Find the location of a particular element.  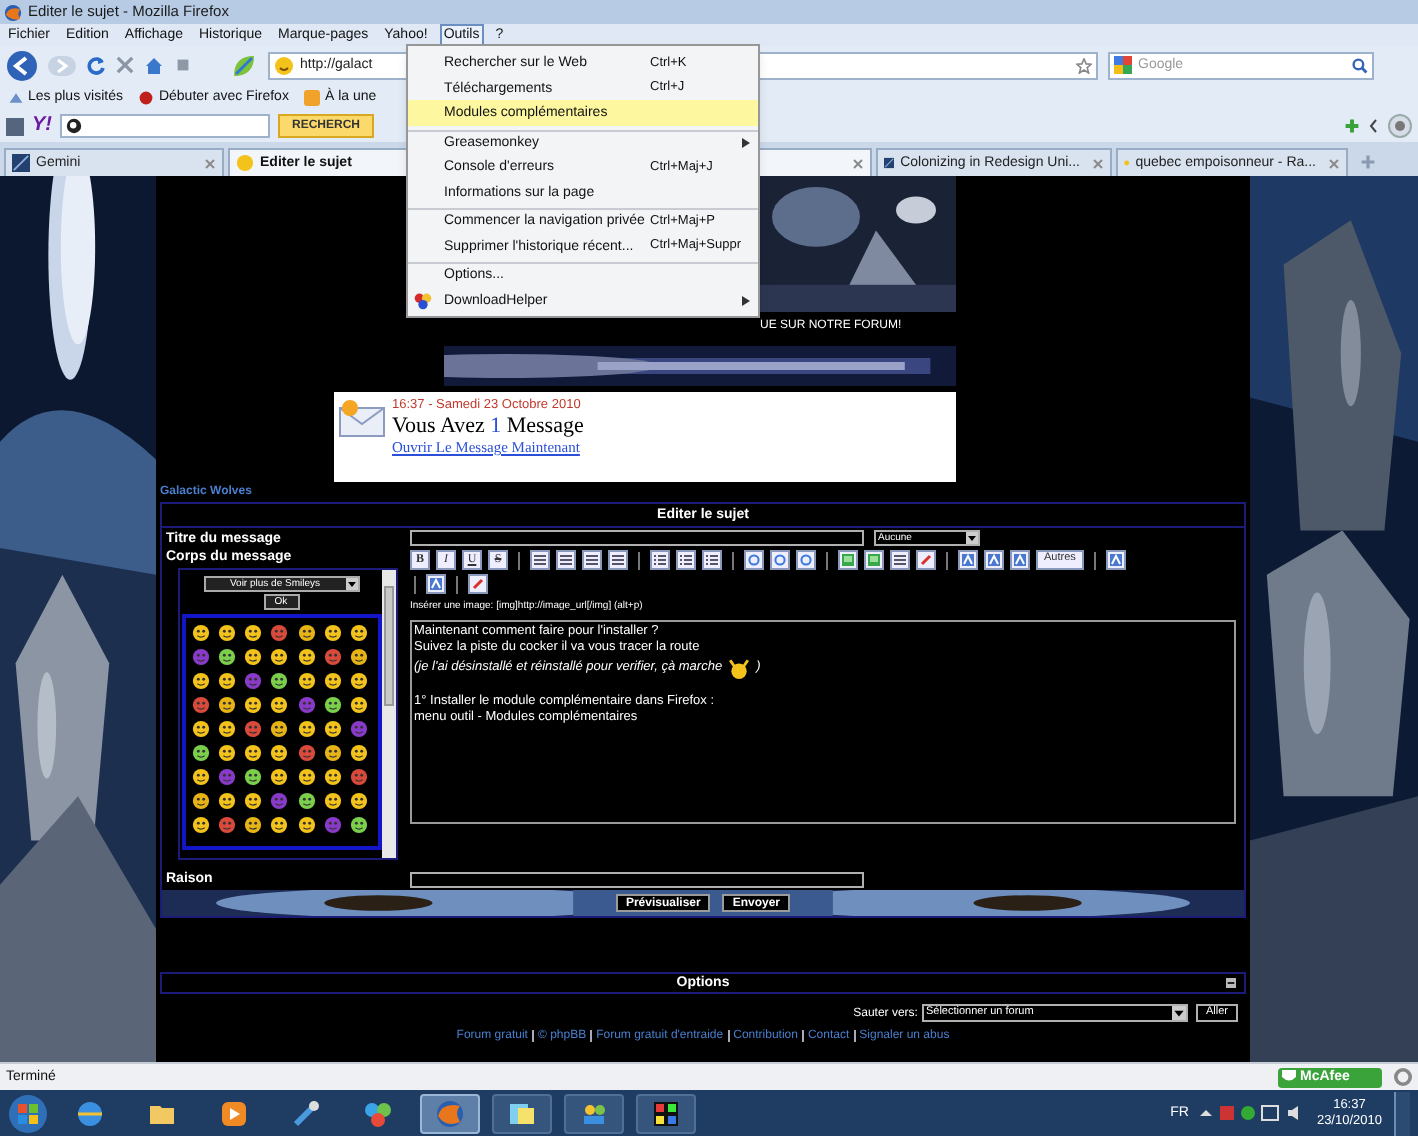

yahoo-logo: Y! is located at coordinates (42, 126).